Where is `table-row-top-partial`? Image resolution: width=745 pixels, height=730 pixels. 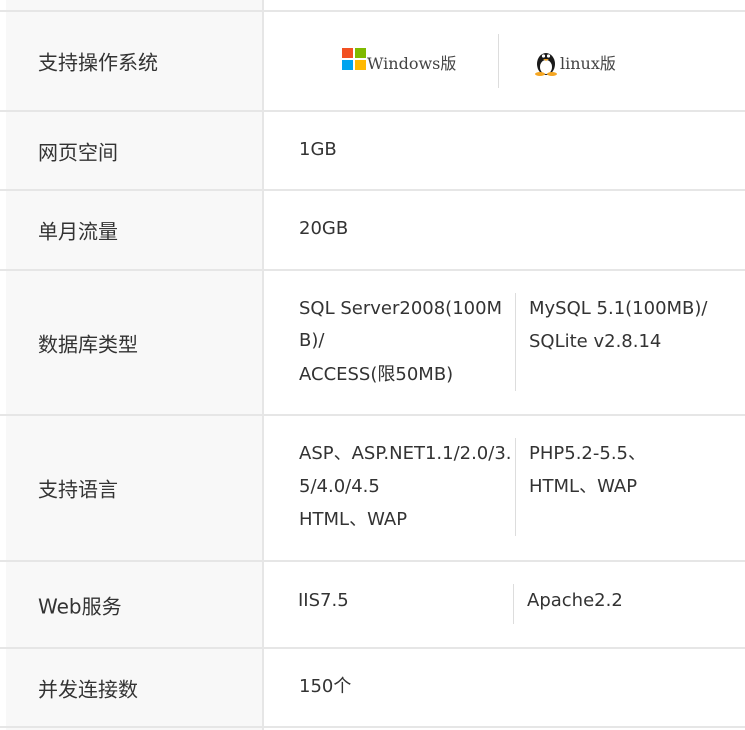
table-row-top-partial is located at coordinates (372, 6).